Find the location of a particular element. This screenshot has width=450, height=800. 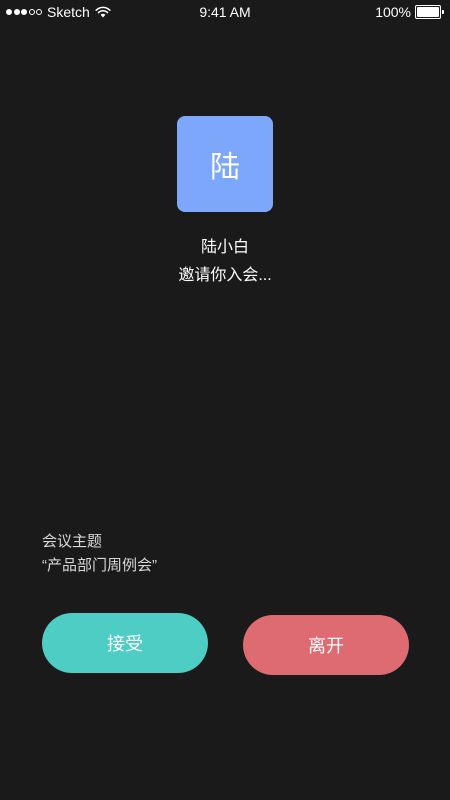

battery-icon is located at coordinates (429, 12).